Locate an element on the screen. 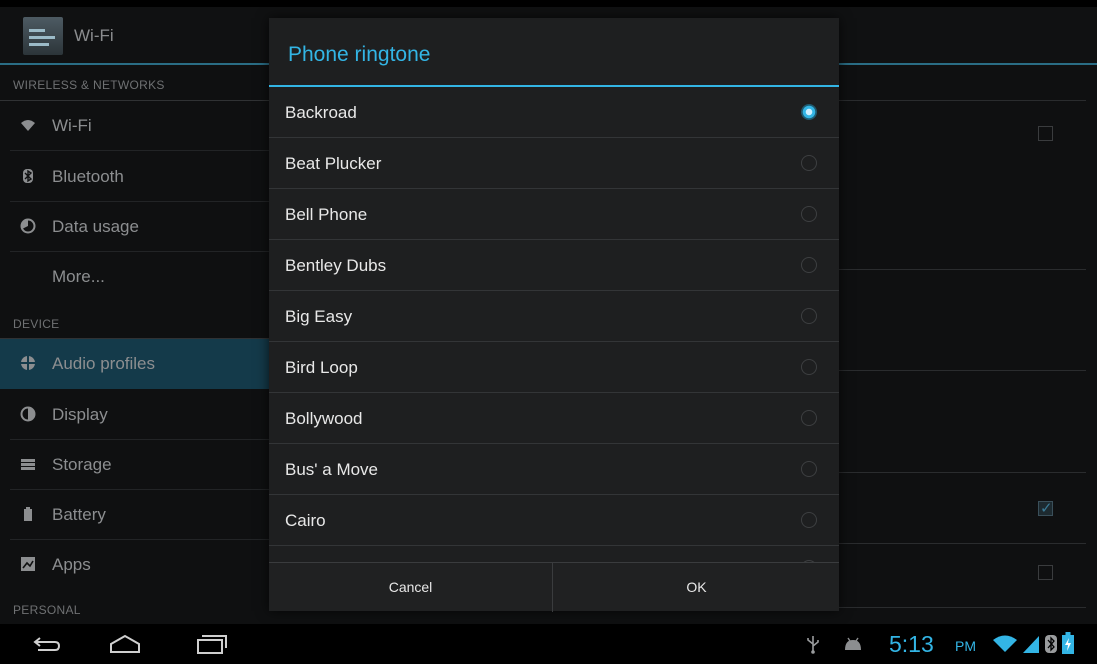 The image size is (1097, 664). sidebar-item-label: Wi-Fi is located at coordinates (72, 125).